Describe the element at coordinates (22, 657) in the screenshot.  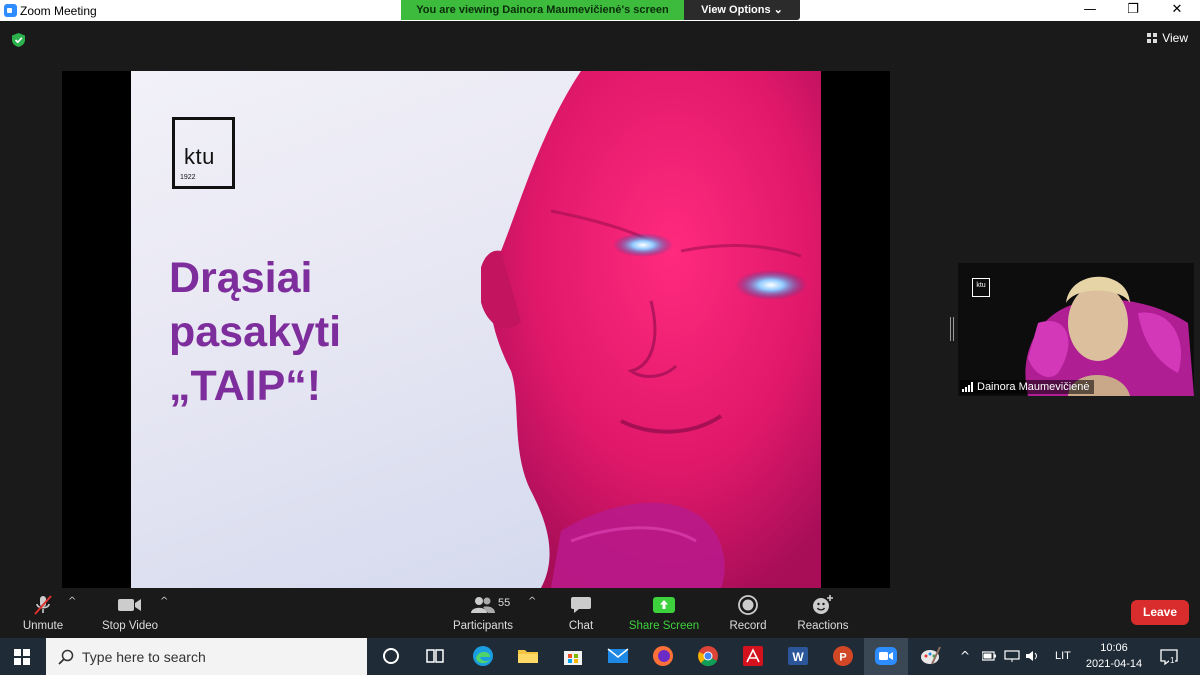
I see `windows-start-icon` at that location.